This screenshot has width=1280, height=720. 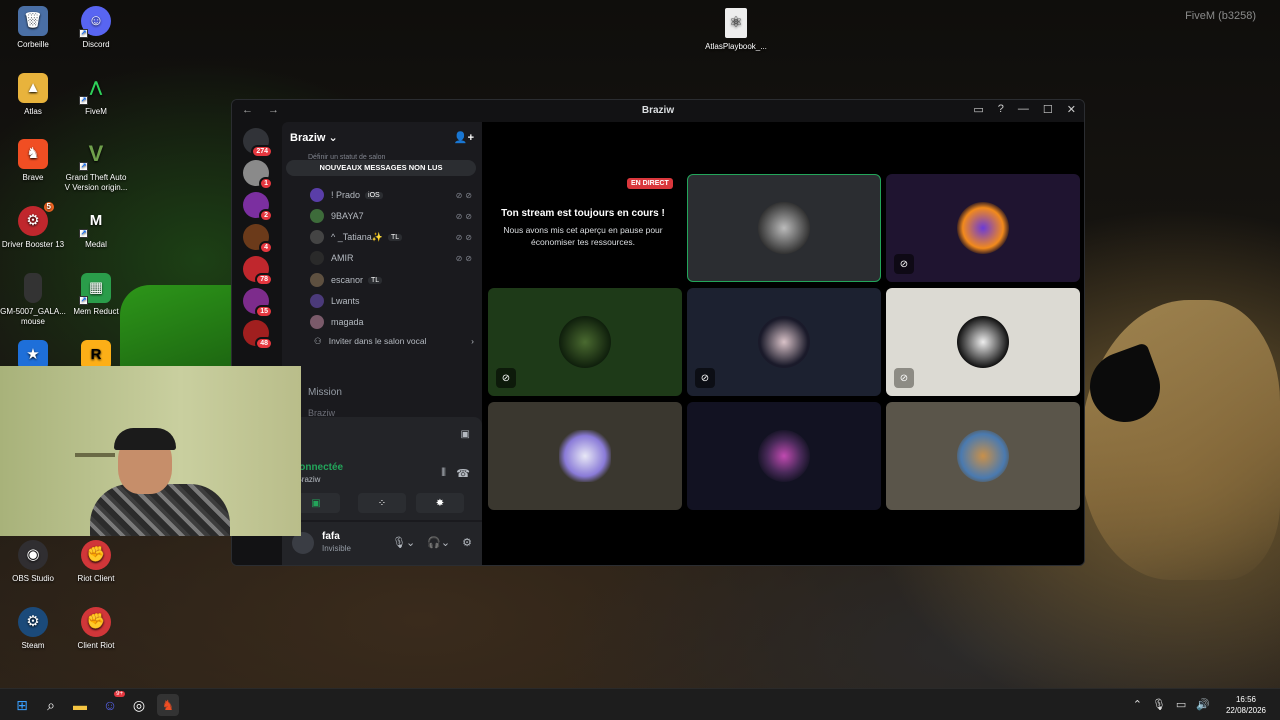 What do you see at coordinates (258, 207) in the screenshot?
I see `guild-icon: 2` at bounding box center [258, 207].